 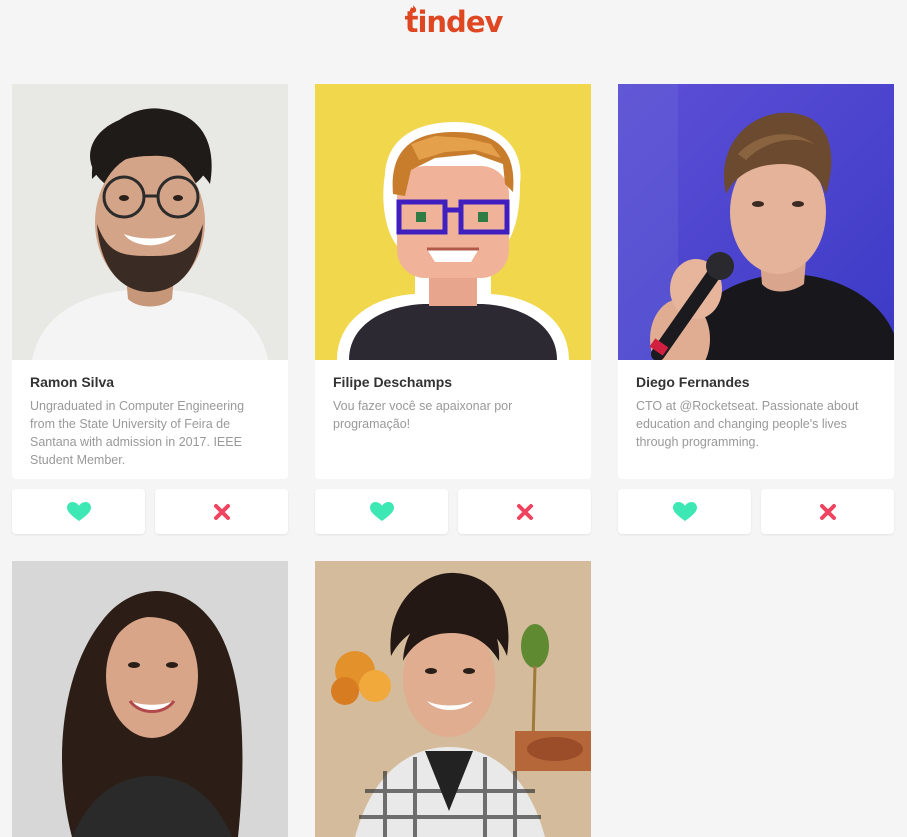 I want to click on dev-name: Filipe Deschamps, so click(x=393, y=382).